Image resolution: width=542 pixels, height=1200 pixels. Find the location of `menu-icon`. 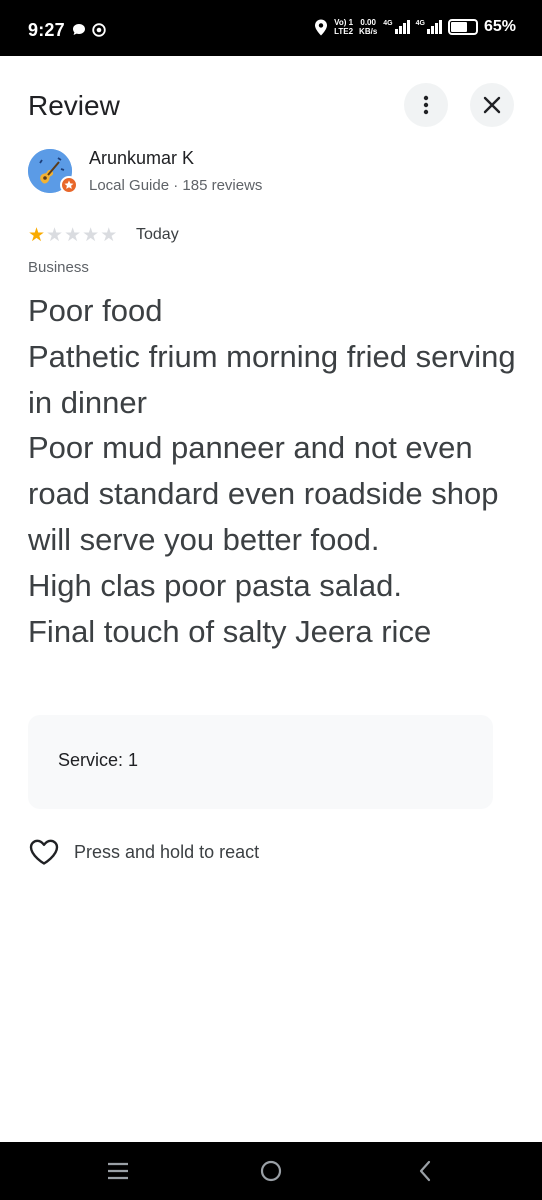

menu-icon is located at coordinates (118, 1171).